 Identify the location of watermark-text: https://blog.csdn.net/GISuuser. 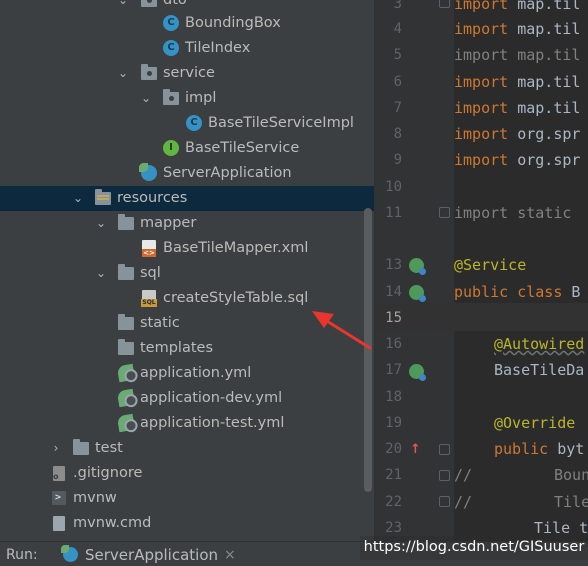
(474, 548).